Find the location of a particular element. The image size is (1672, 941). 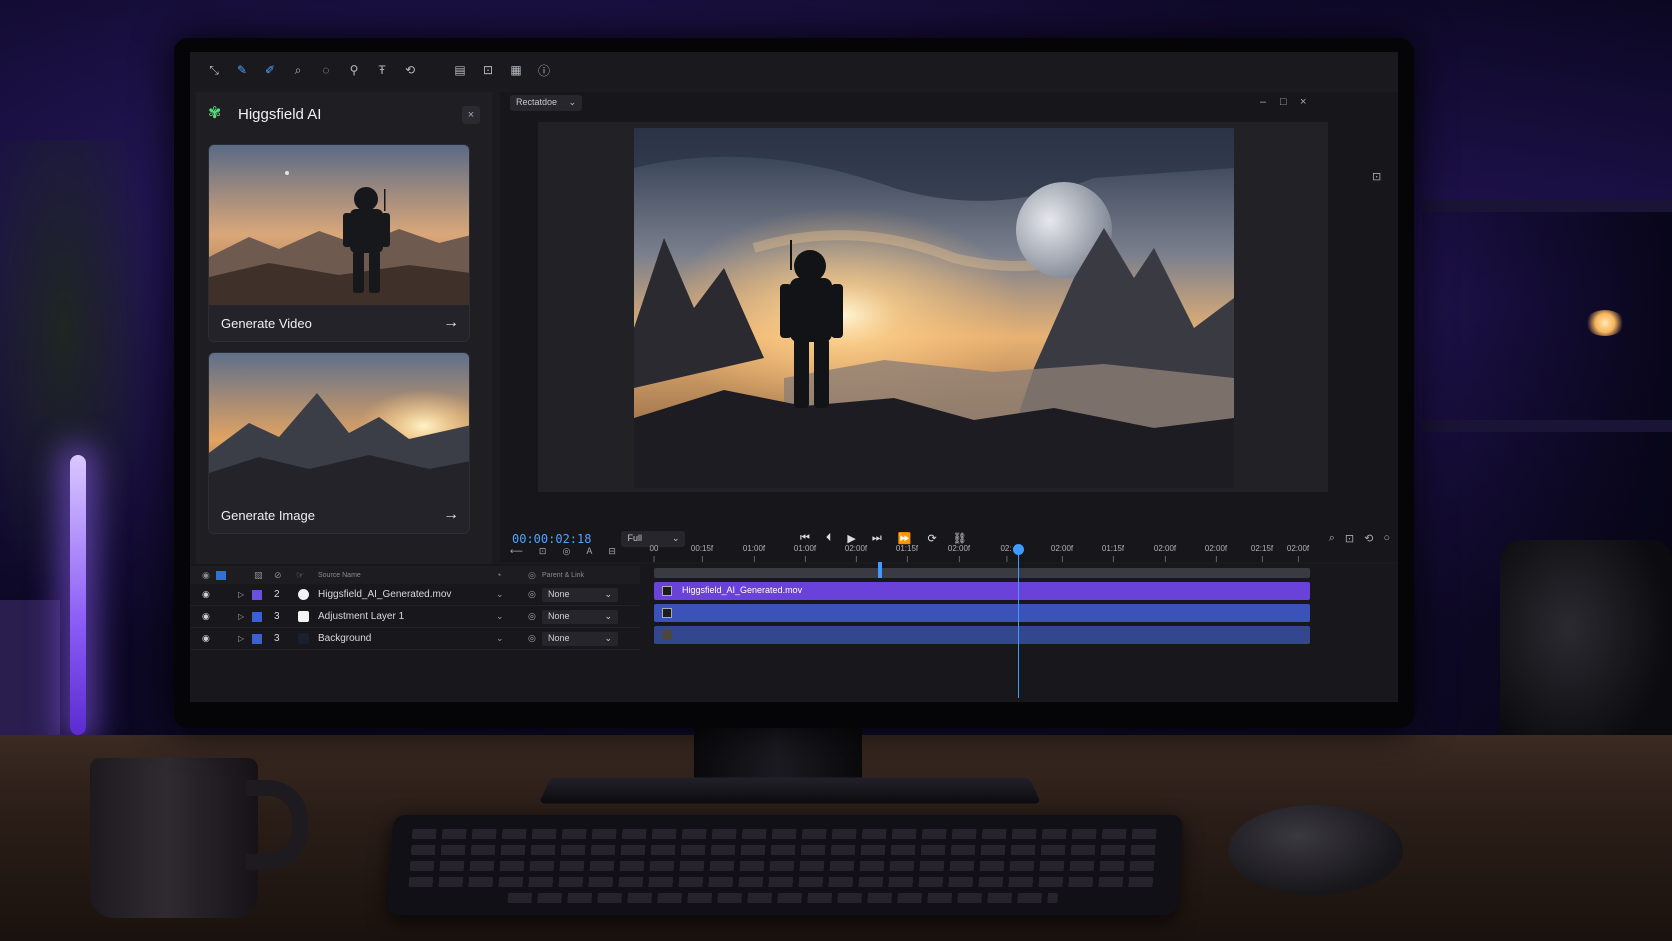

selection-tool-icon: ⤡ is located at coordinates (214, 70).